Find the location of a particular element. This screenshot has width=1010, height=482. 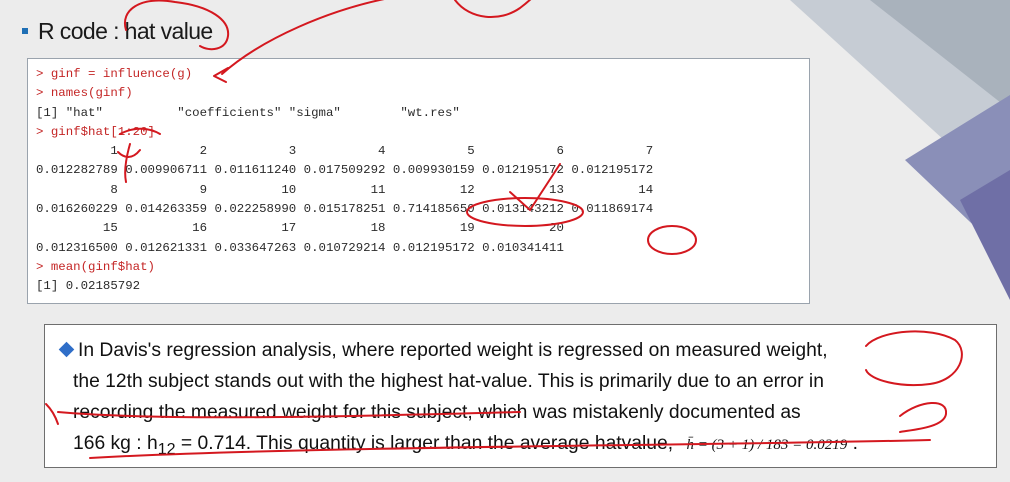

code-output-line: [1] 0.02185792 is located at coordinates (88, 286).